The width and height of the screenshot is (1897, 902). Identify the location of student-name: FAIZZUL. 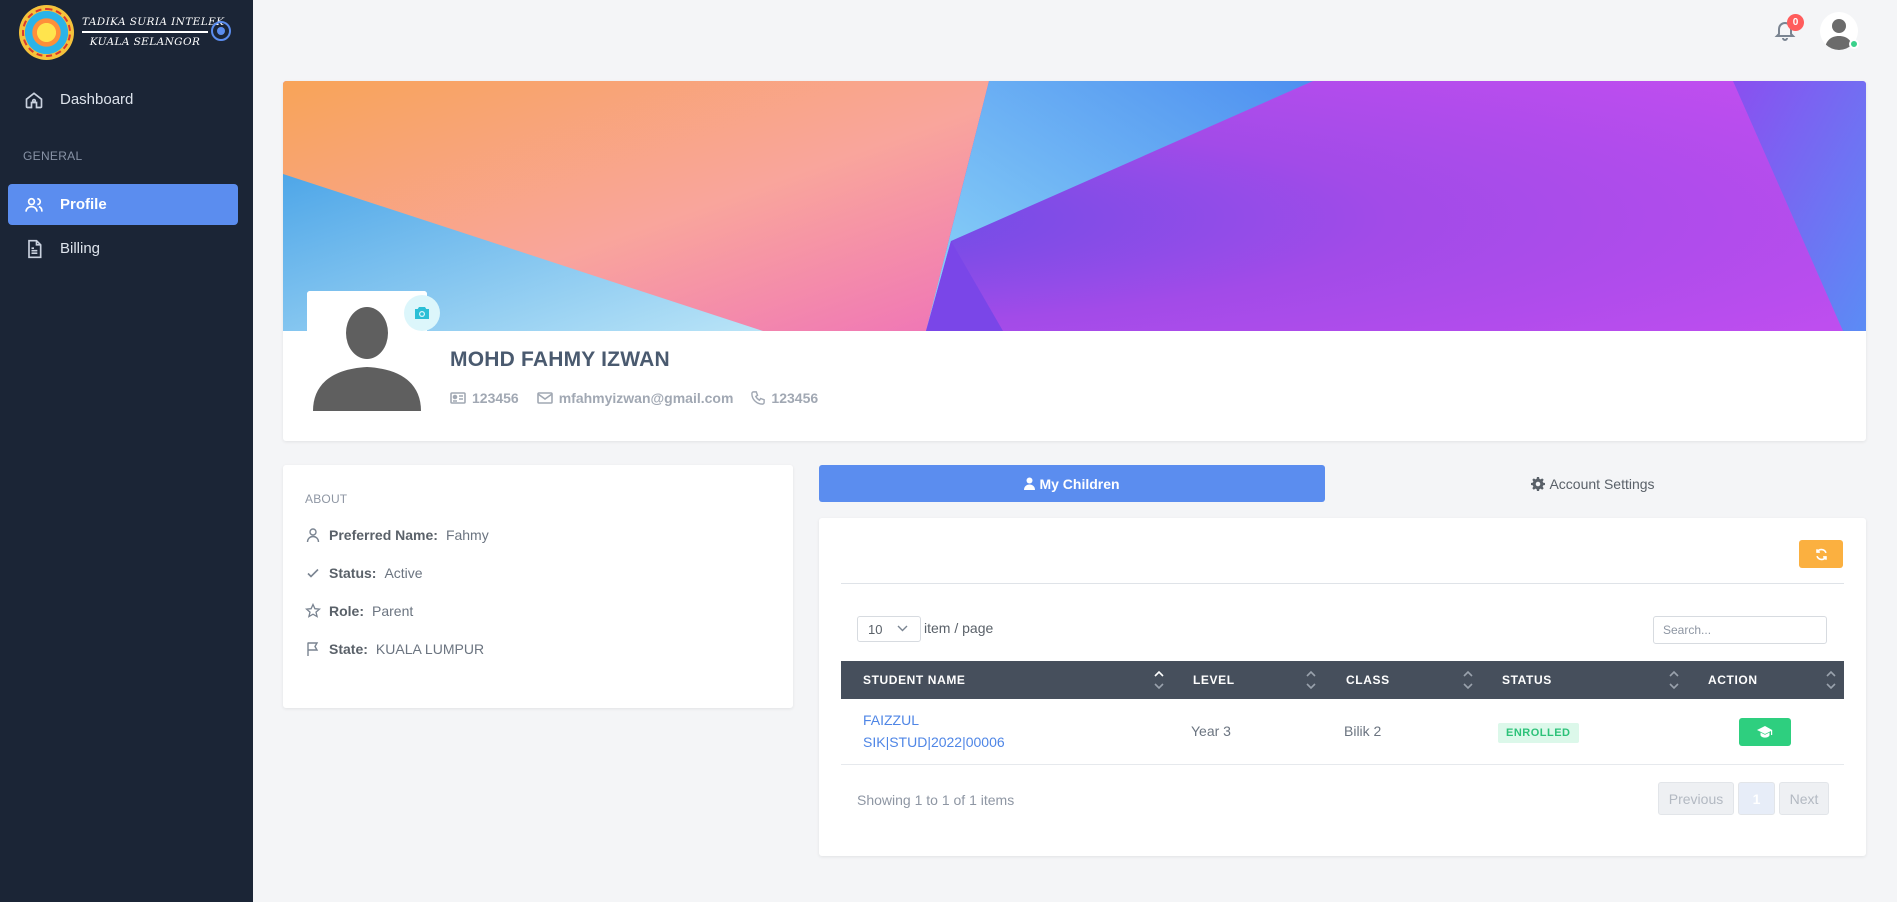
(934, 720).